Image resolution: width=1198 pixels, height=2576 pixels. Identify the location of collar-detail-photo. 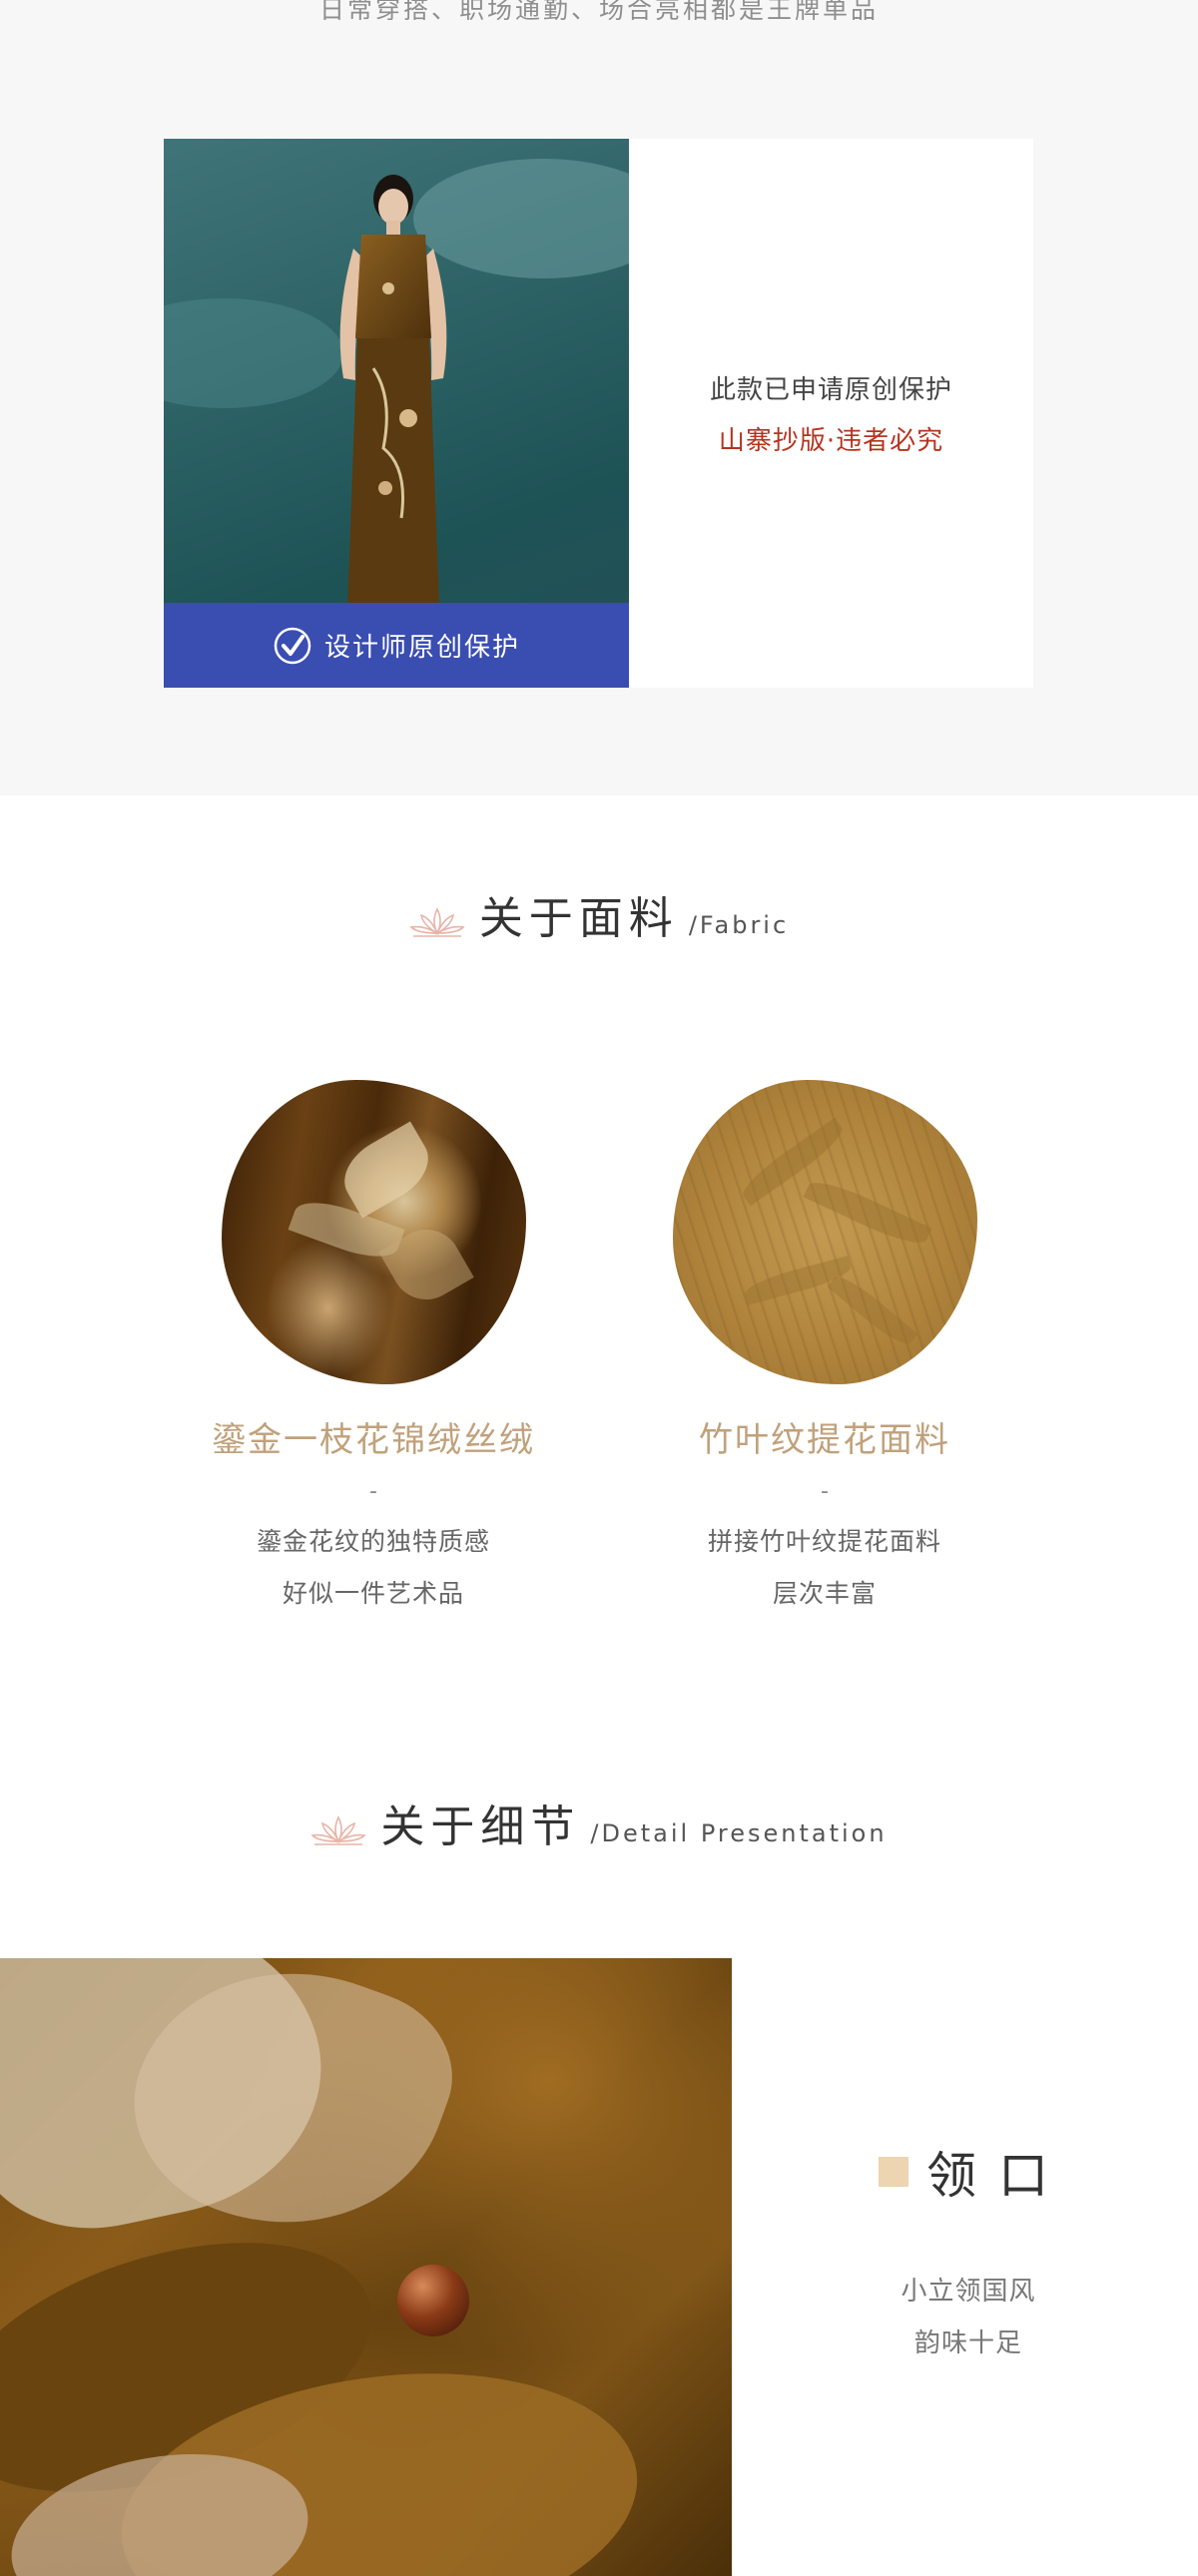
(366, 2267).